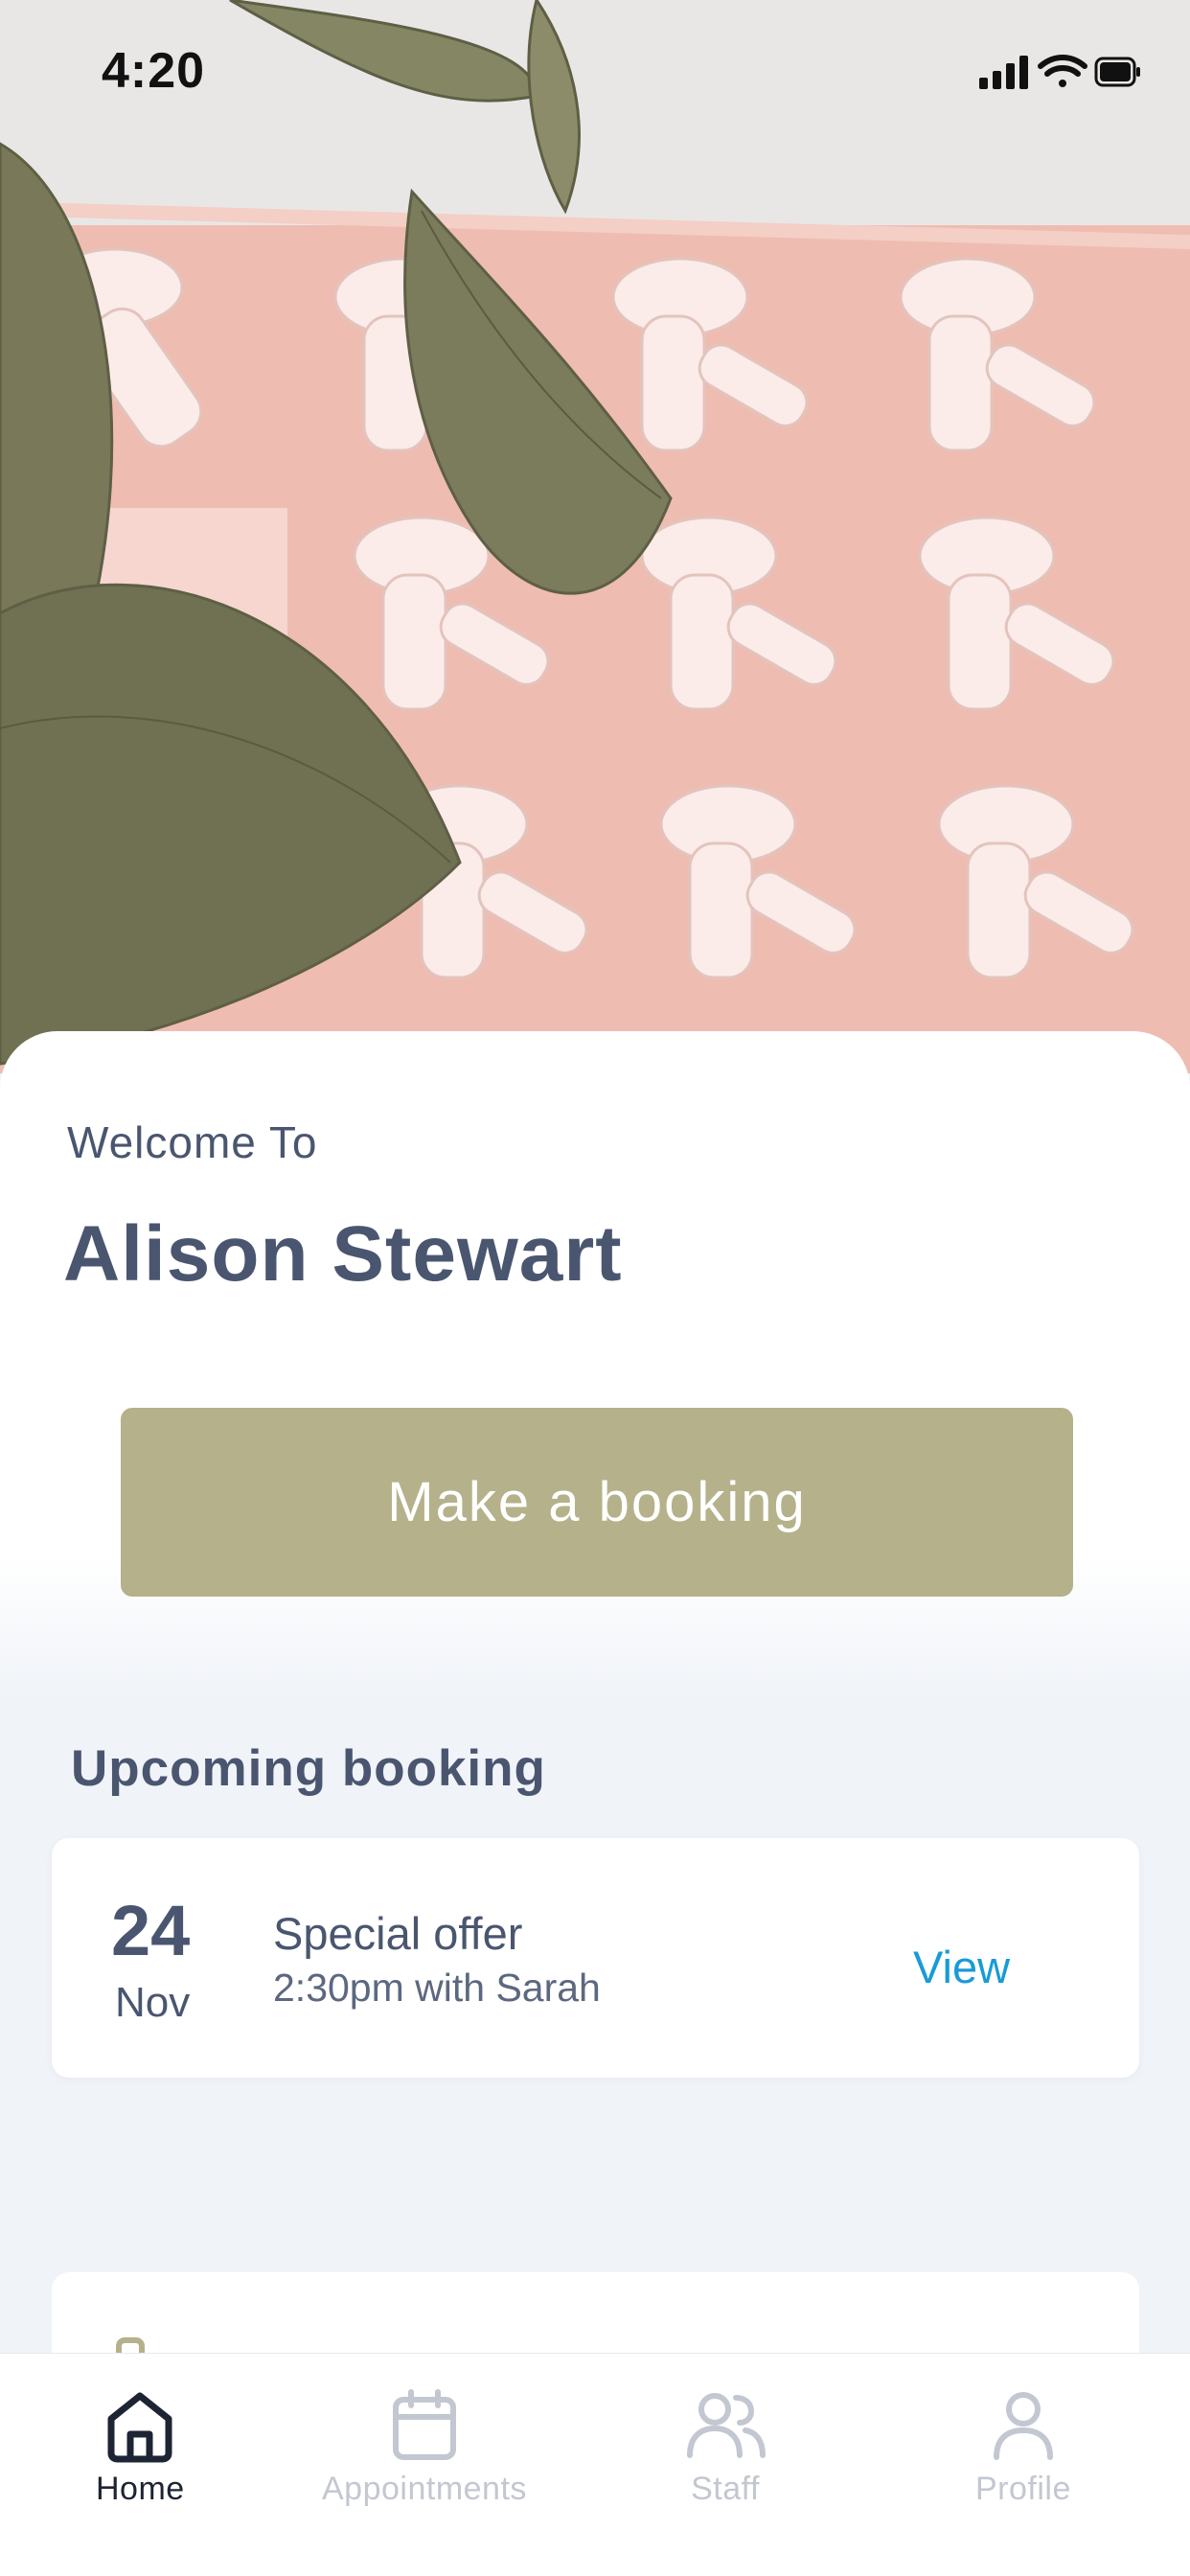 The image size is (1190, 2576). Describe the element at coordinates (151, 1930) in the screenshot. I see `booking-day: 24` at that location.